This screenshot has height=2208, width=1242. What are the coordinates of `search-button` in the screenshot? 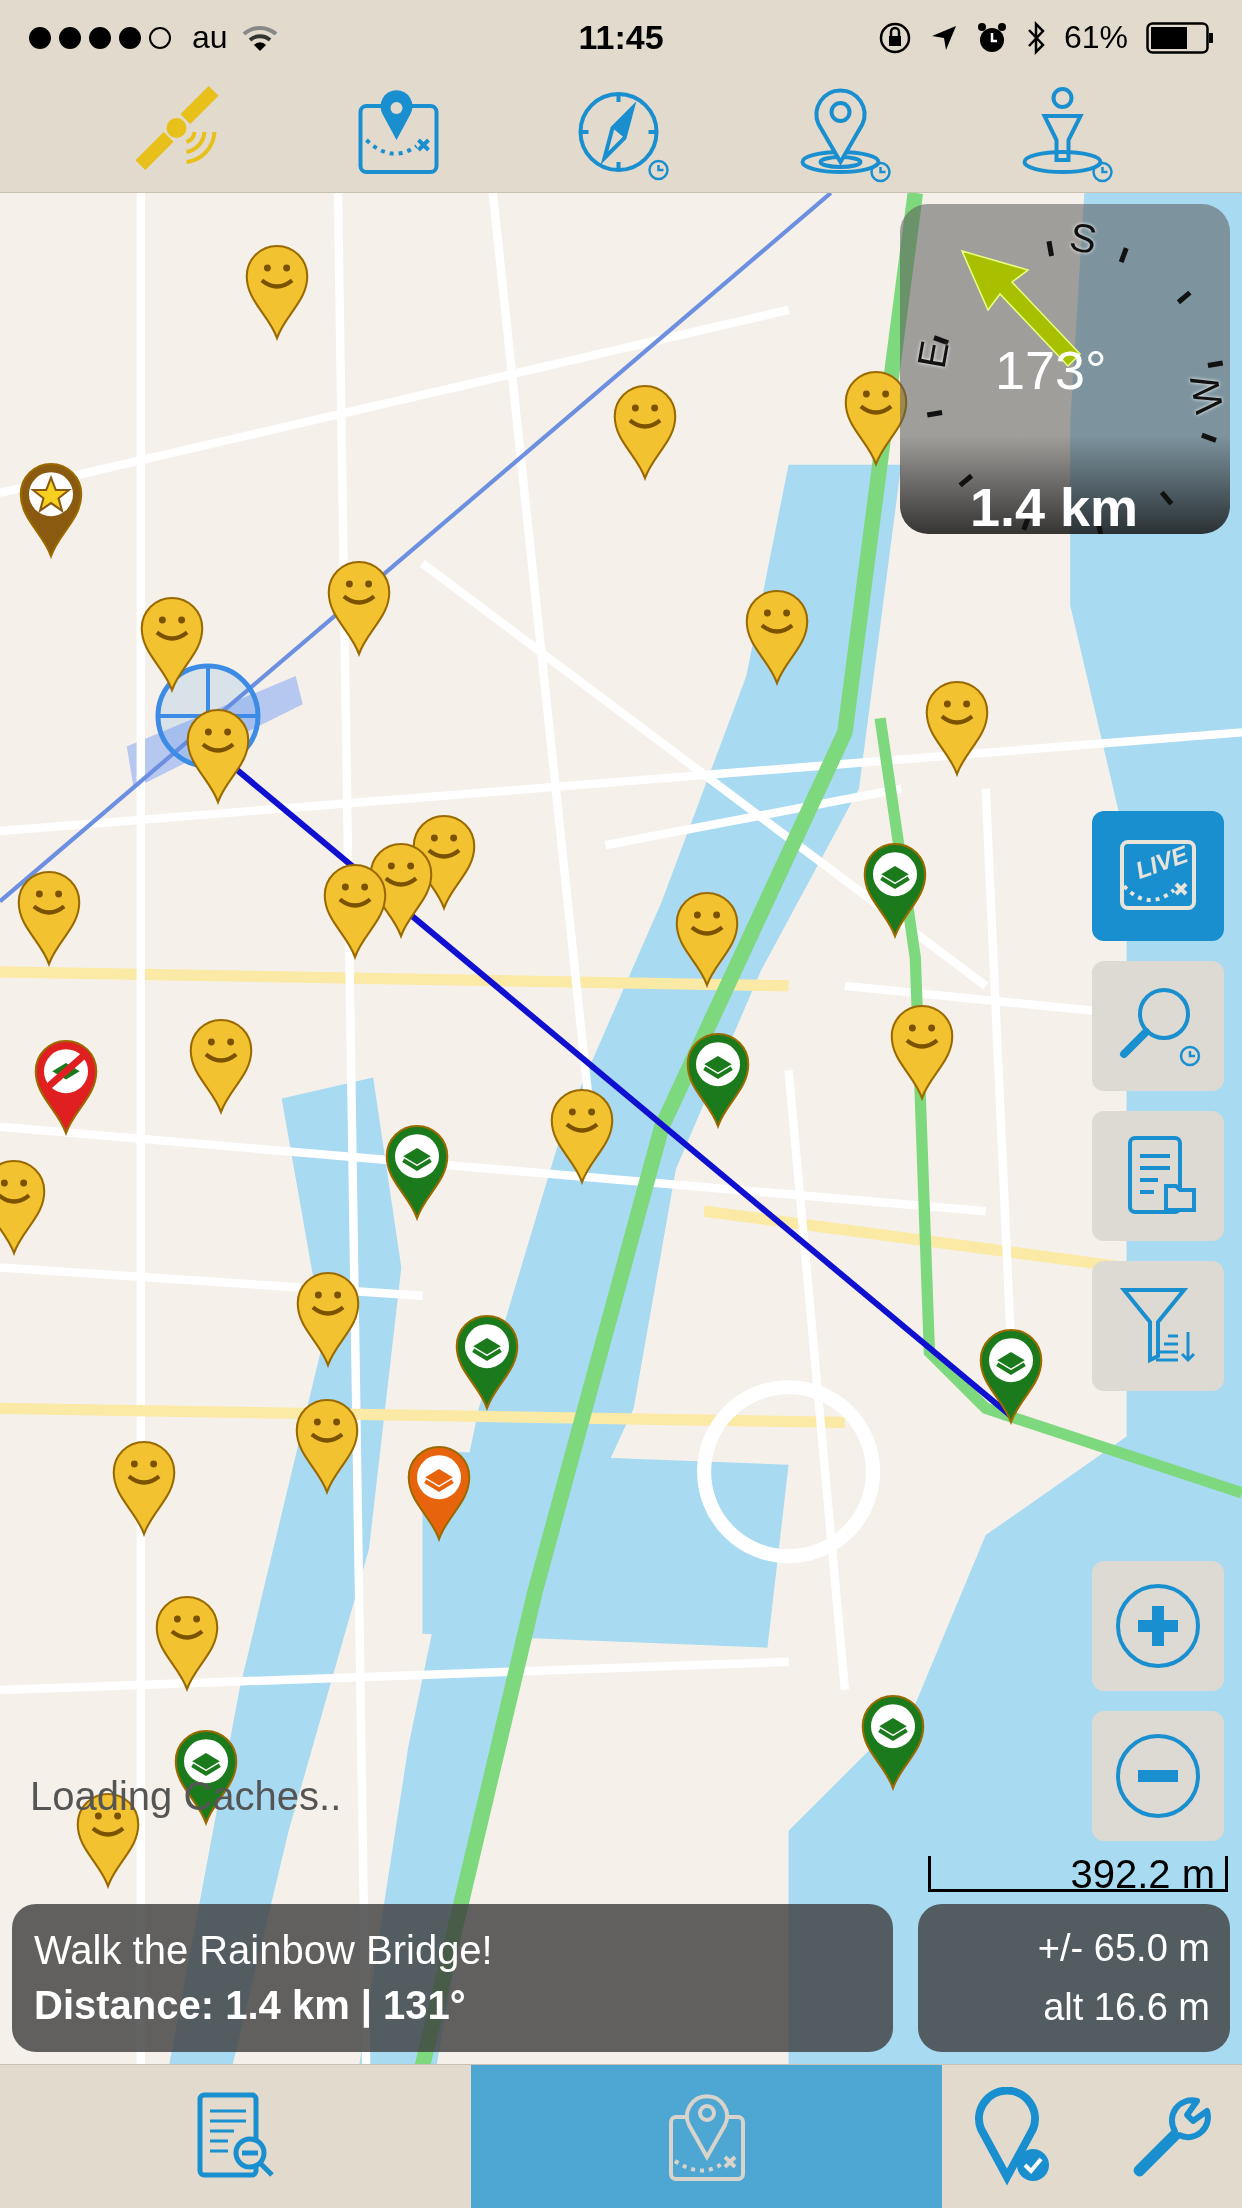 It's located at (1158, 1026).